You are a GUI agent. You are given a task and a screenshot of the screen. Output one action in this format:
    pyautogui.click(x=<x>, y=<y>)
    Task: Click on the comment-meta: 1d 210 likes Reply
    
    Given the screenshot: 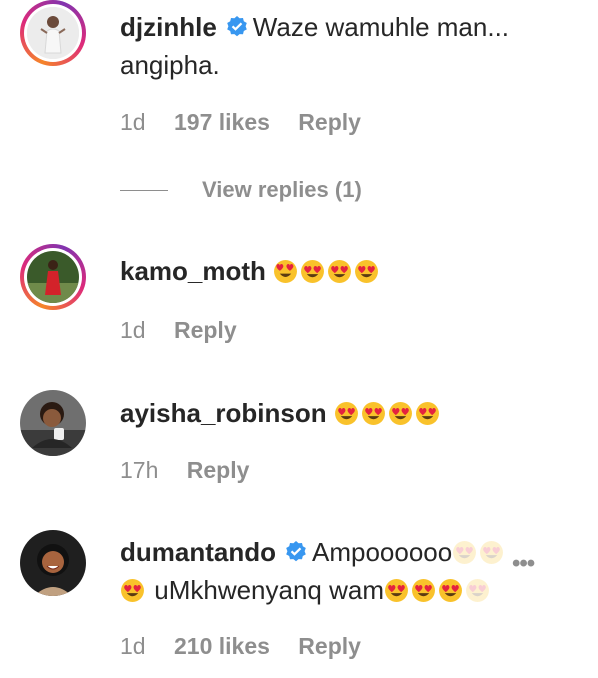 What is the action you would take?
    pyautogui.click(x=251, y=646)
    